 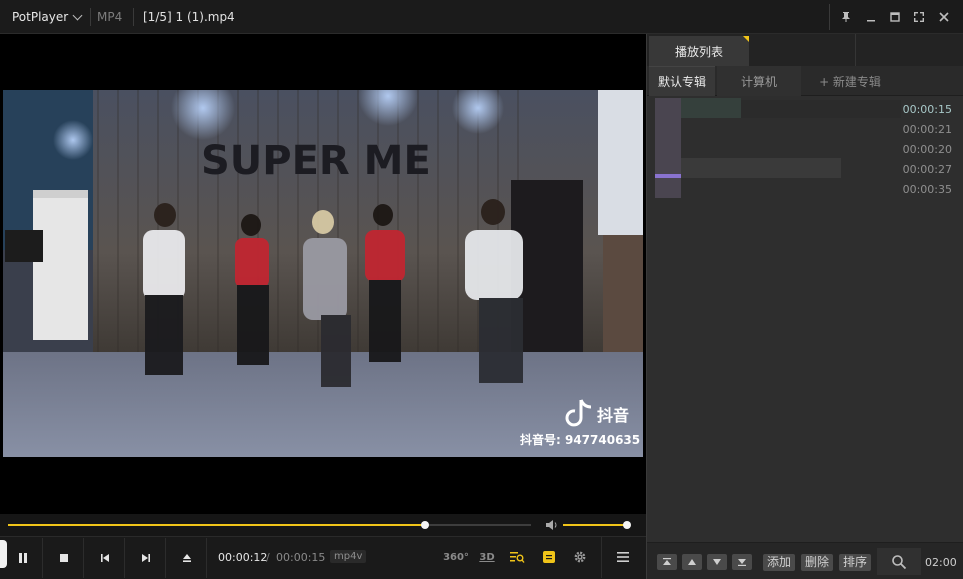 I want to click on vr-360-label: 360°, so click(x=456, y=557).